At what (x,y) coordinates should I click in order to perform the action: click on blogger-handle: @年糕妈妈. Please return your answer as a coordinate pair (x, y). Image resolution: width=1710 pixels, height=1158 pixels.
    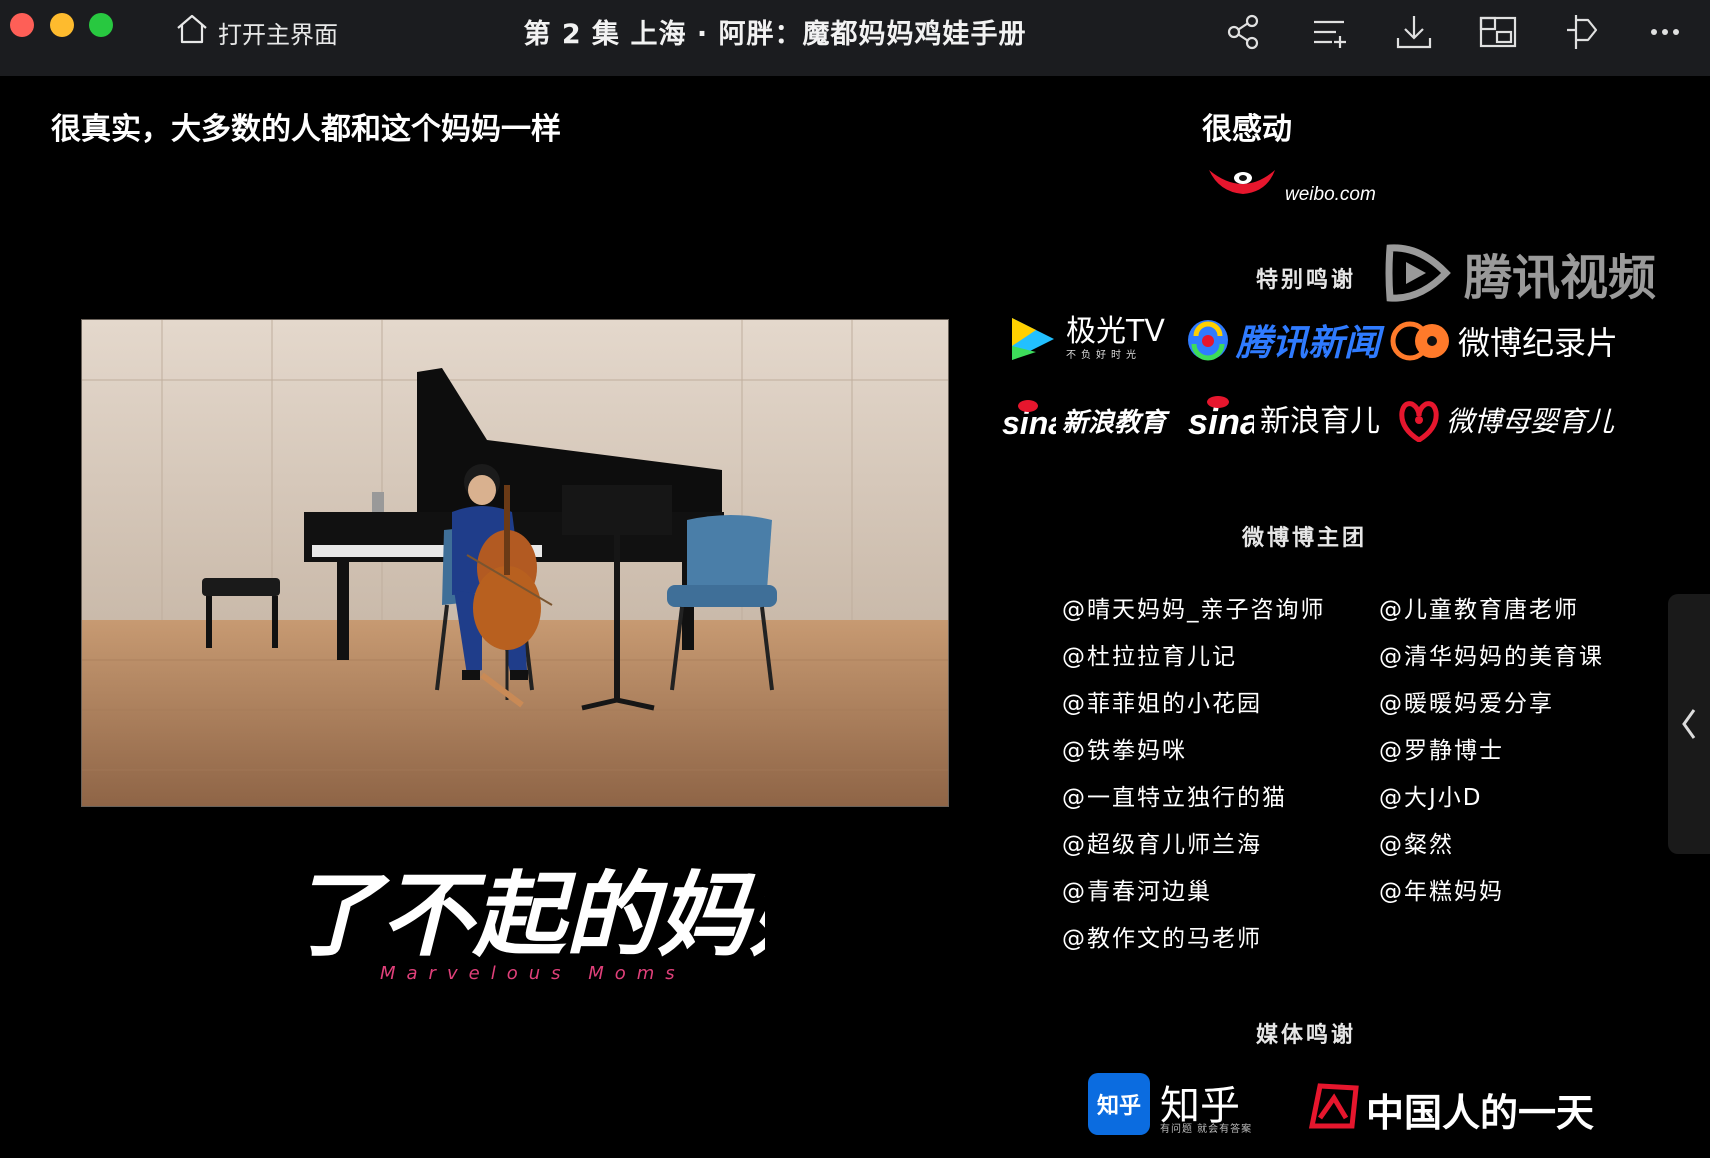
    Looking at the image, I should click on (1441, 892).